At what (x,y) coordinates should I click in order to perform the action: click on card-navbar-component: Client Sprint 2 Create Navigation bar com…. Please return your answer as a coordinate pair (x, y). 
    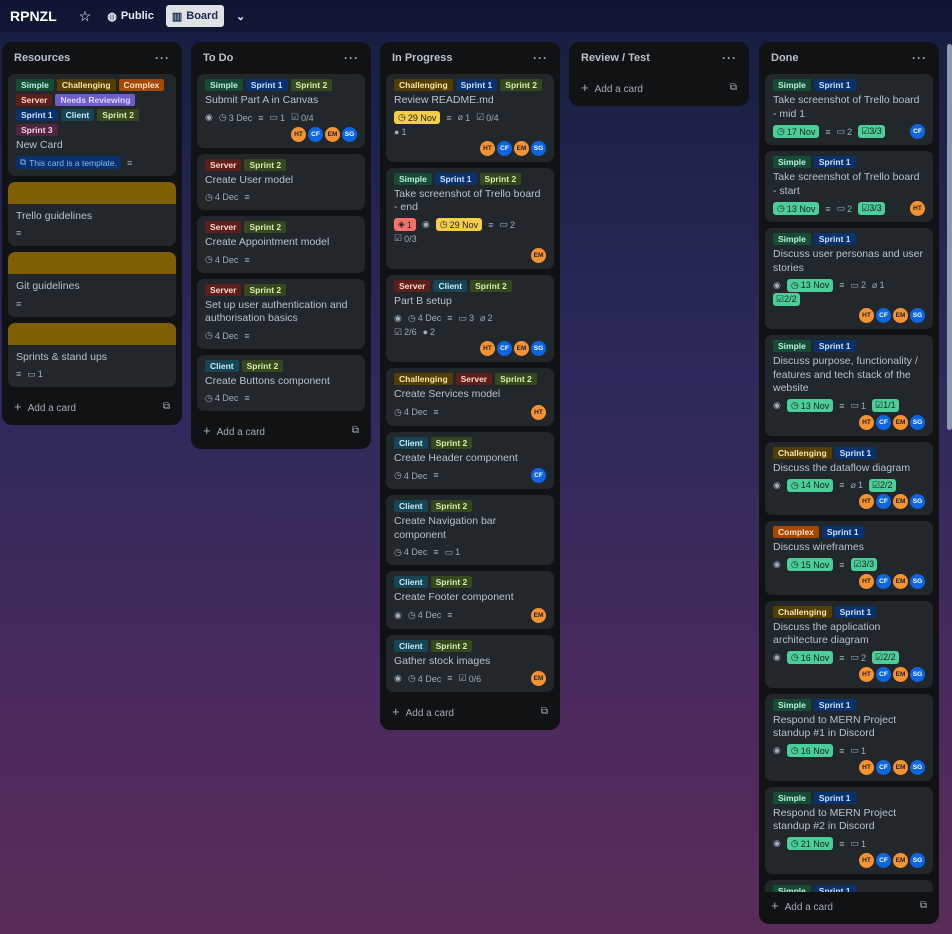
    Looking at the image, I should click on (470, 530).